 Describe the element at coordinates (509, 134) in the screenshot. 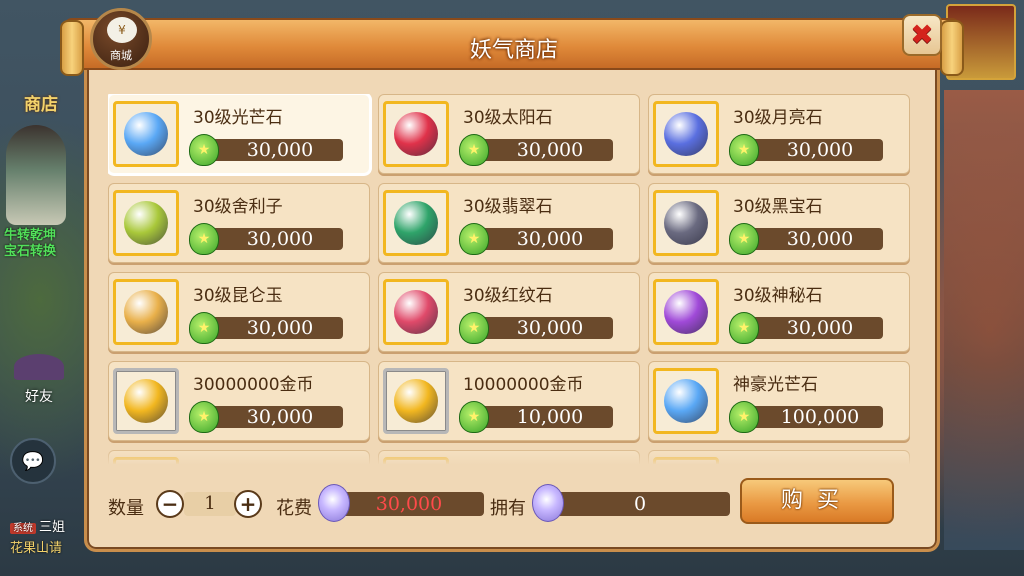

I see `shop-item-card: 30级太阳石 ★ 30,000` at that location.